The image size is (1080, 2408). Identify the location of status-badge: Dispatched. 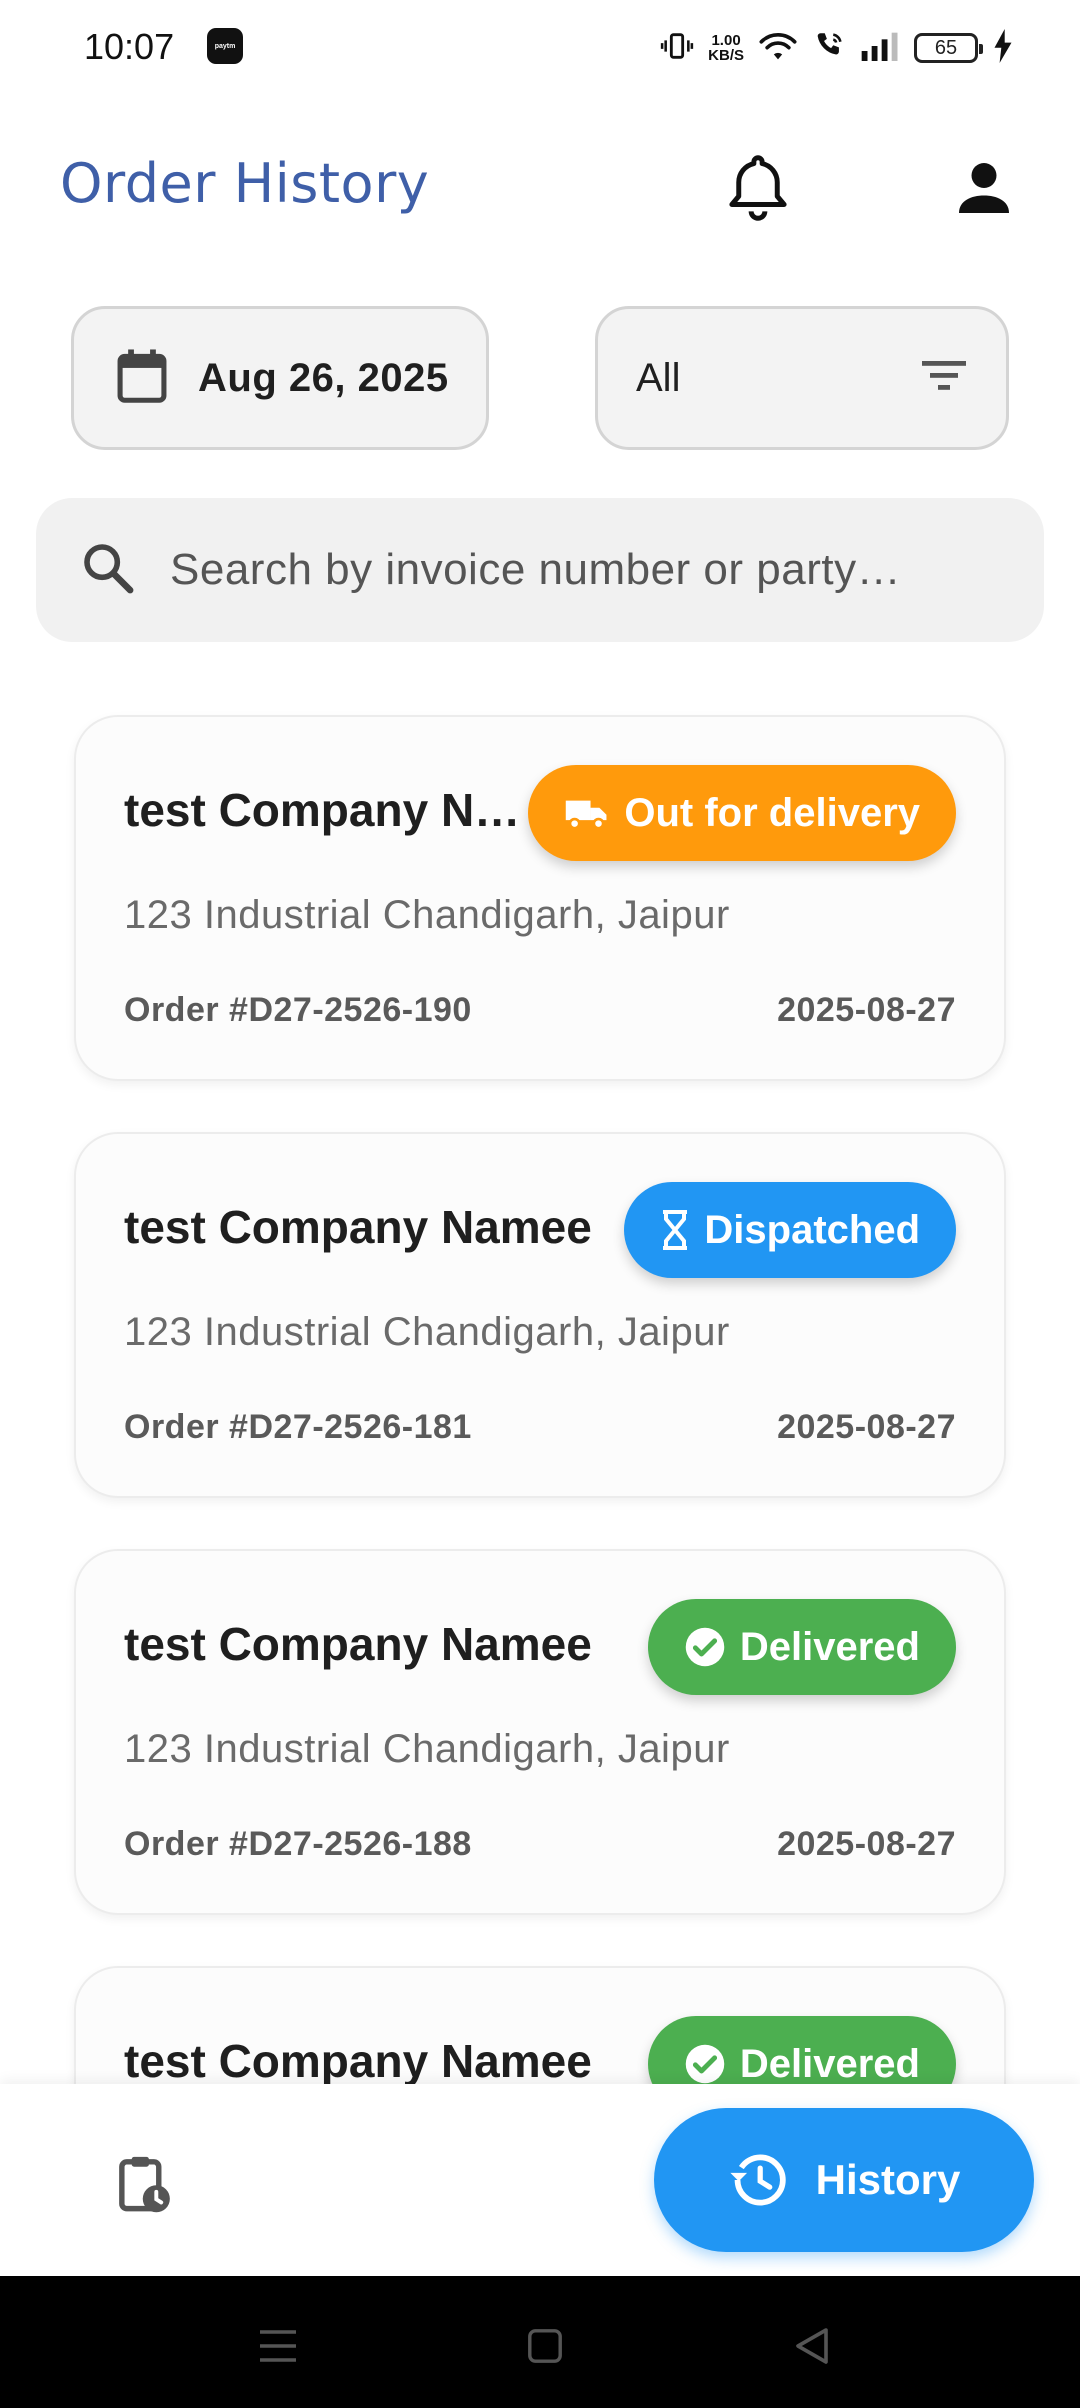
(790, 1230).